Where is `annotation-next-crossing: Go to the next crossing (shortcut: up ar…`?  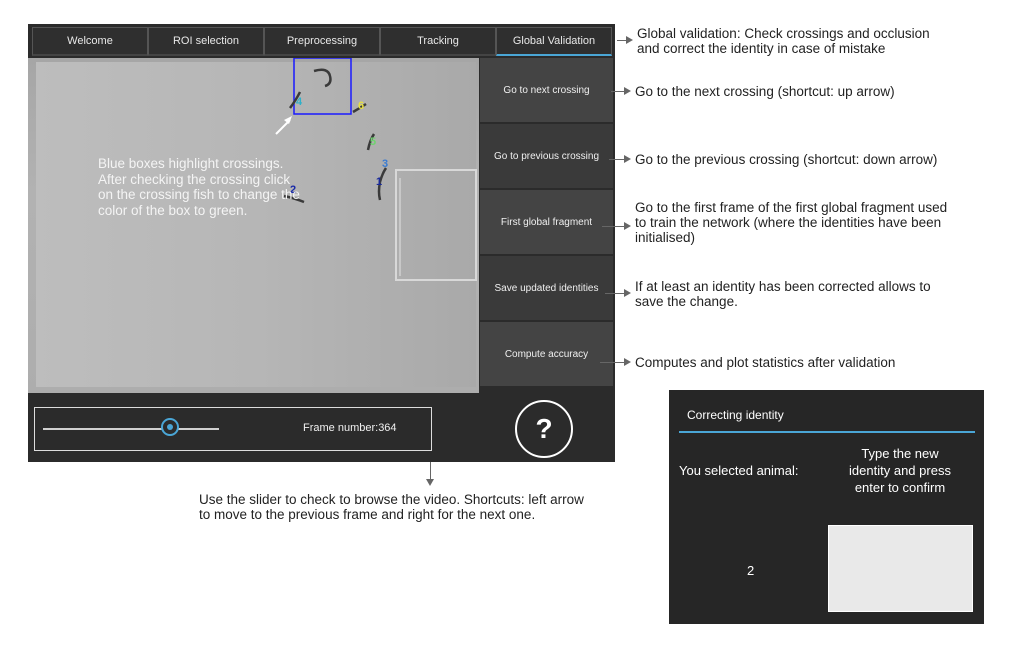
annotation-next-crossing: Go to the next crossing (shortcut: up ar… is located at coordinates (765, 91).